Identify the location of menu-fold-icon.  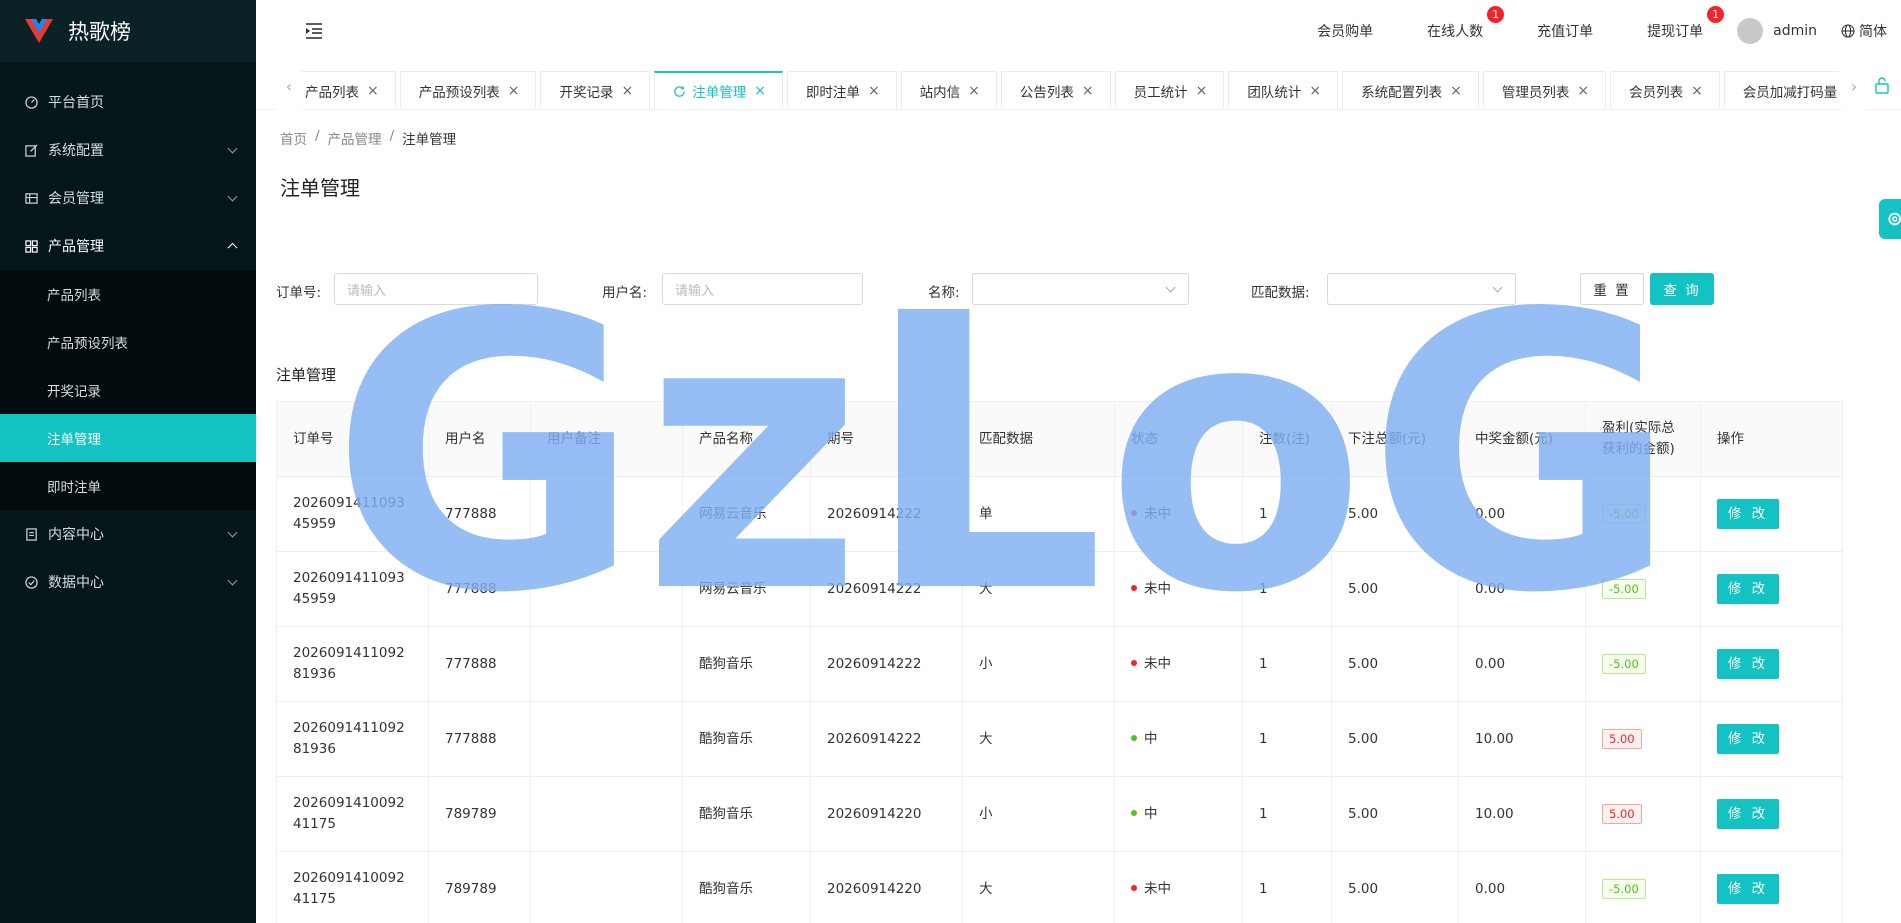
(314, 31).